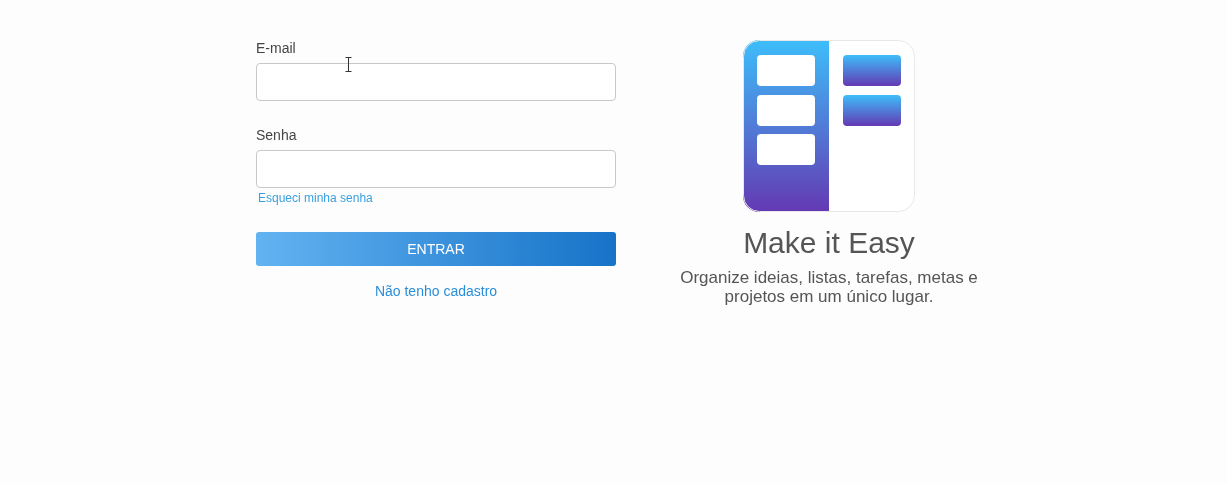 The image size is (1227, 485). I want to click on password-field, so click(436, 169).